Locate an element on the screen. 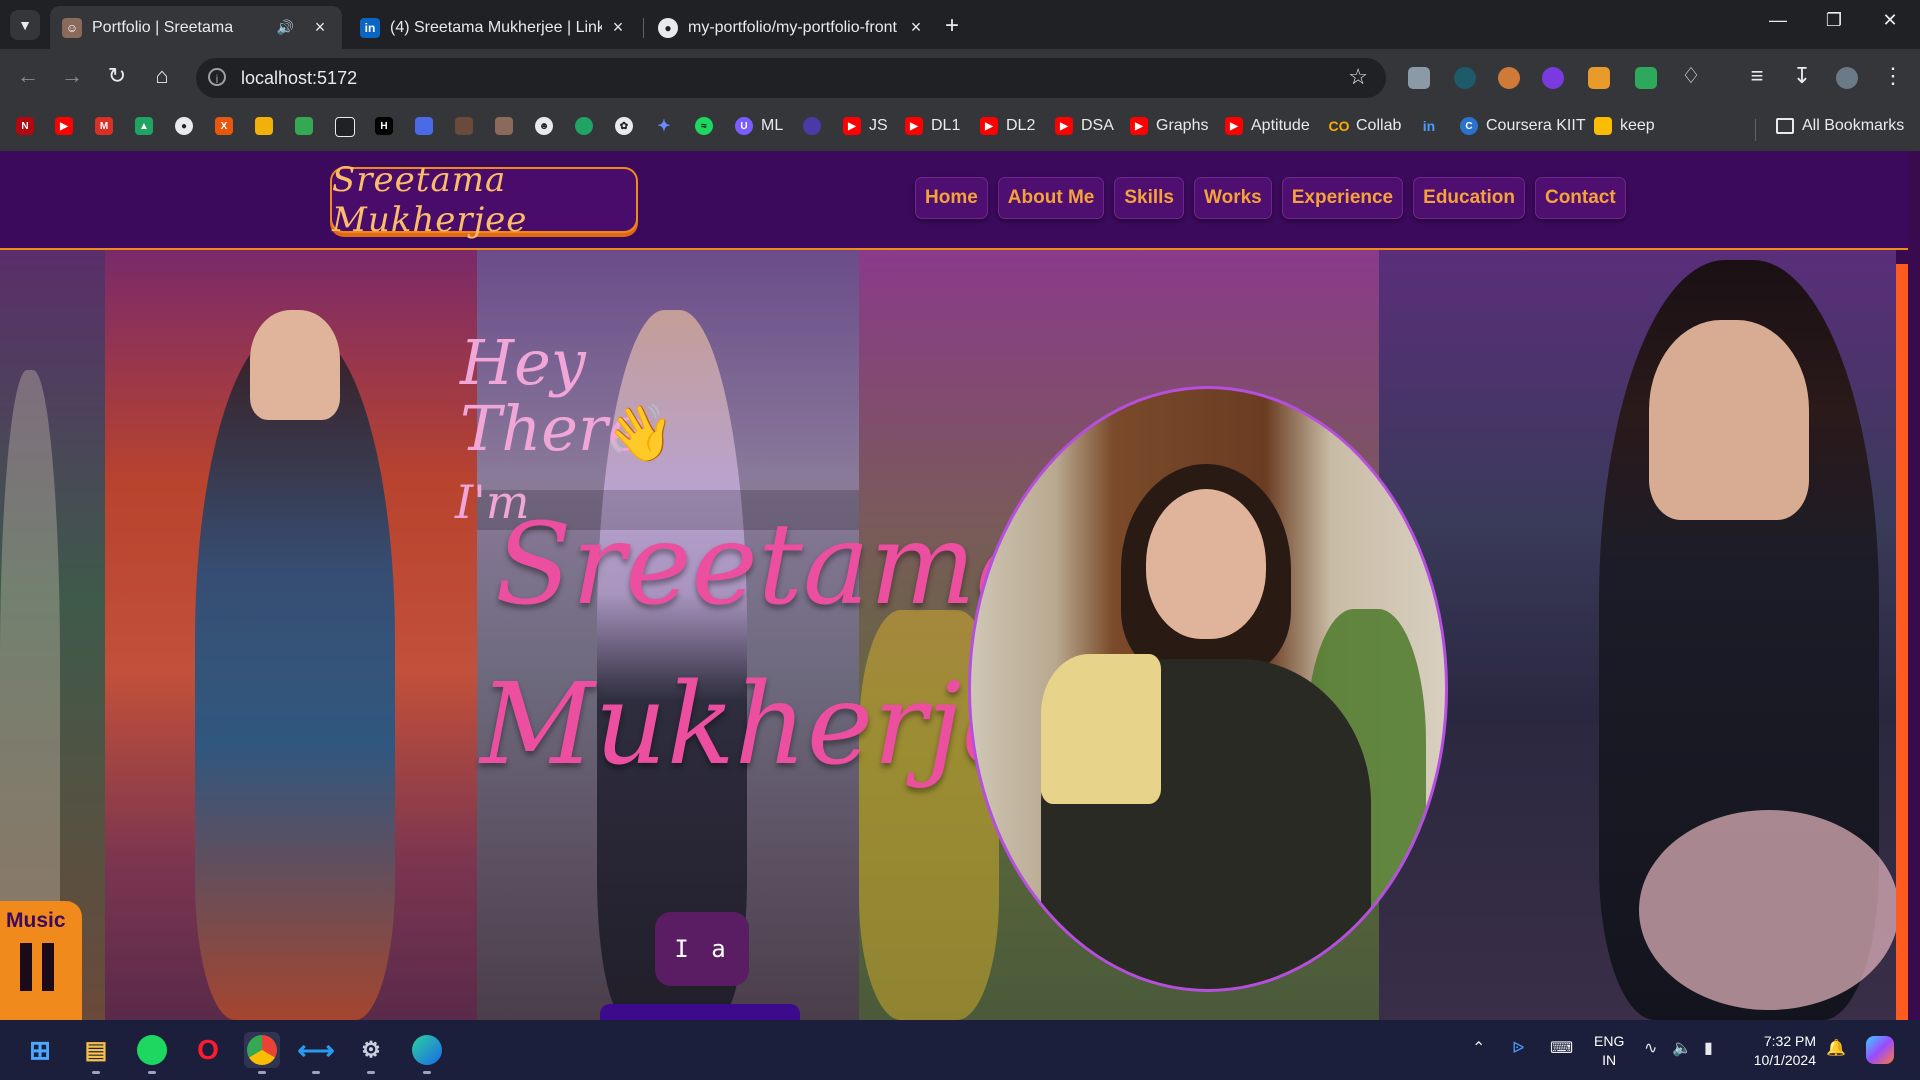 The height and width of the screenshot is (1080, 1920). bookmark-gmail: M is located at coordinates (108, 126).